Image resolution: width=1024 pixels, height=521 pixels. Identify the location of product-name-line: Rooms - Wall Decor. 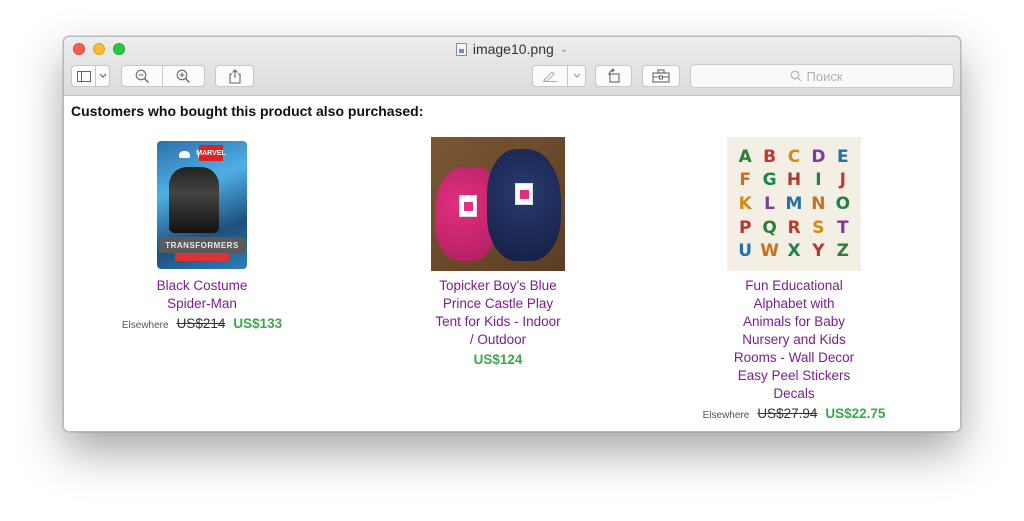
(794, 357).